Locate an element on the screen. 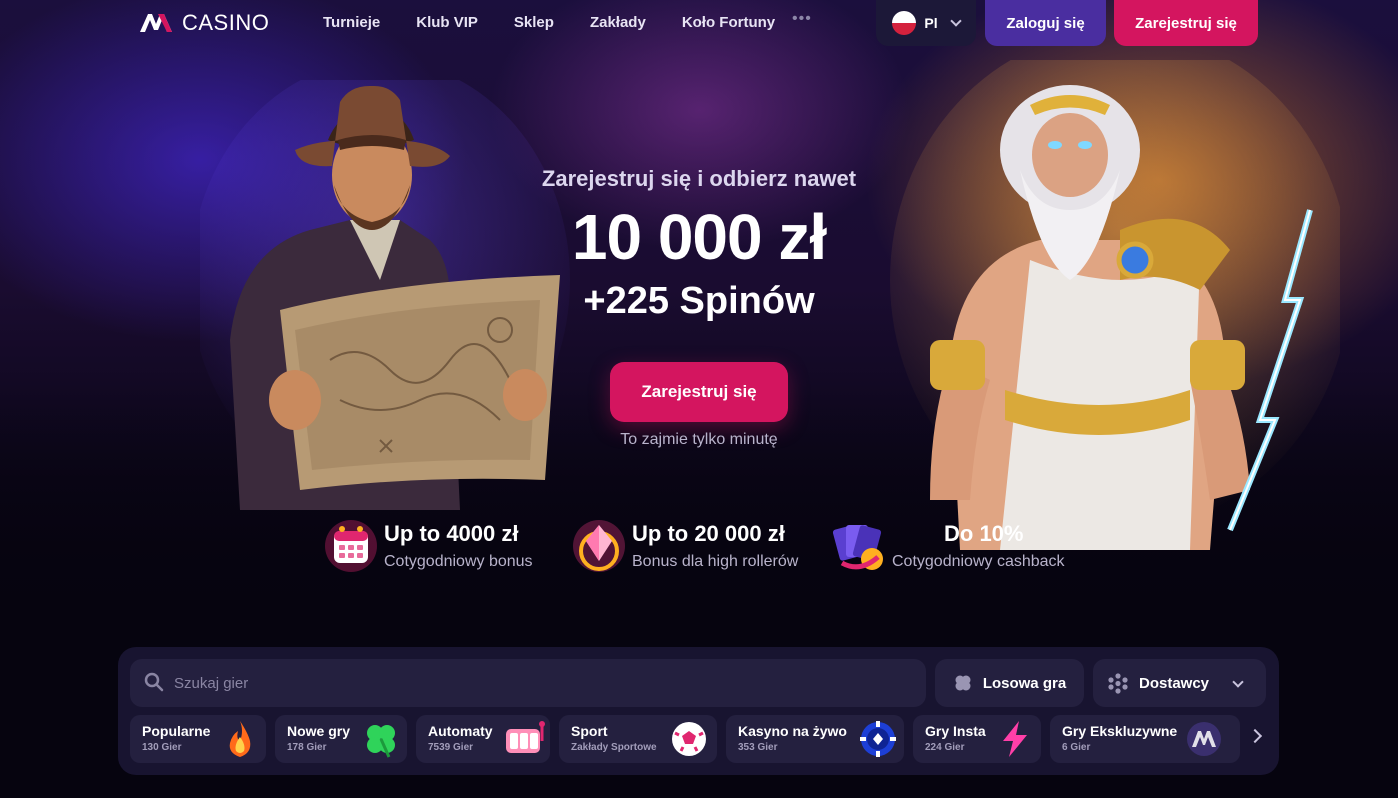  lightning-icon is located at coordinates (1015, 739).